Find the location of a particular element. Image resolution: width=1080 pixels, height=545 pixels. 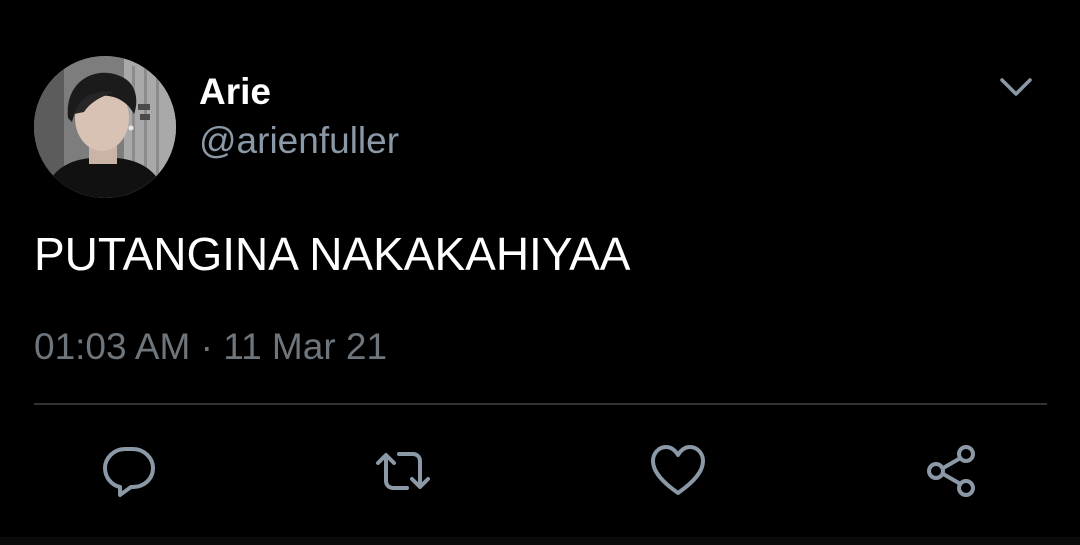

heart-icon is located at coordinates (678, 470).